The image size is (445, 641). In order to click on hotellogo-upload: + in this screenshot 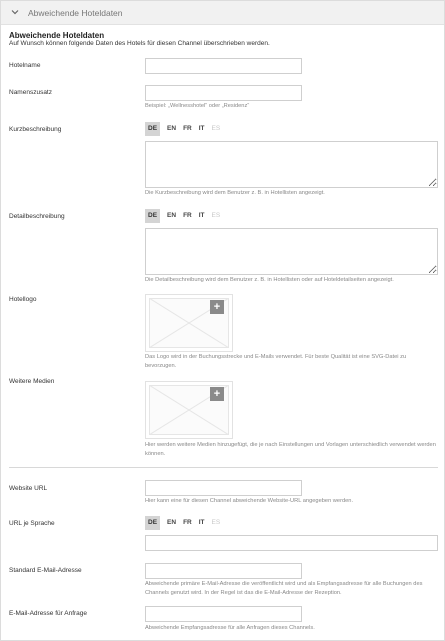, I will do `click(189, 323)`.